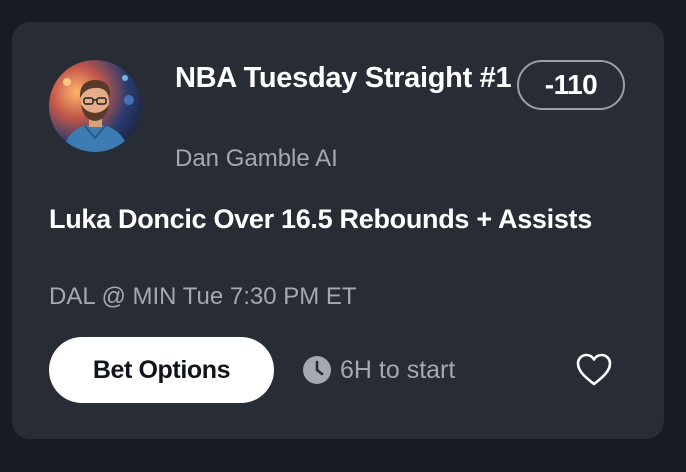  I want to click on start-time-label: 6H to start, so click(398, 370).